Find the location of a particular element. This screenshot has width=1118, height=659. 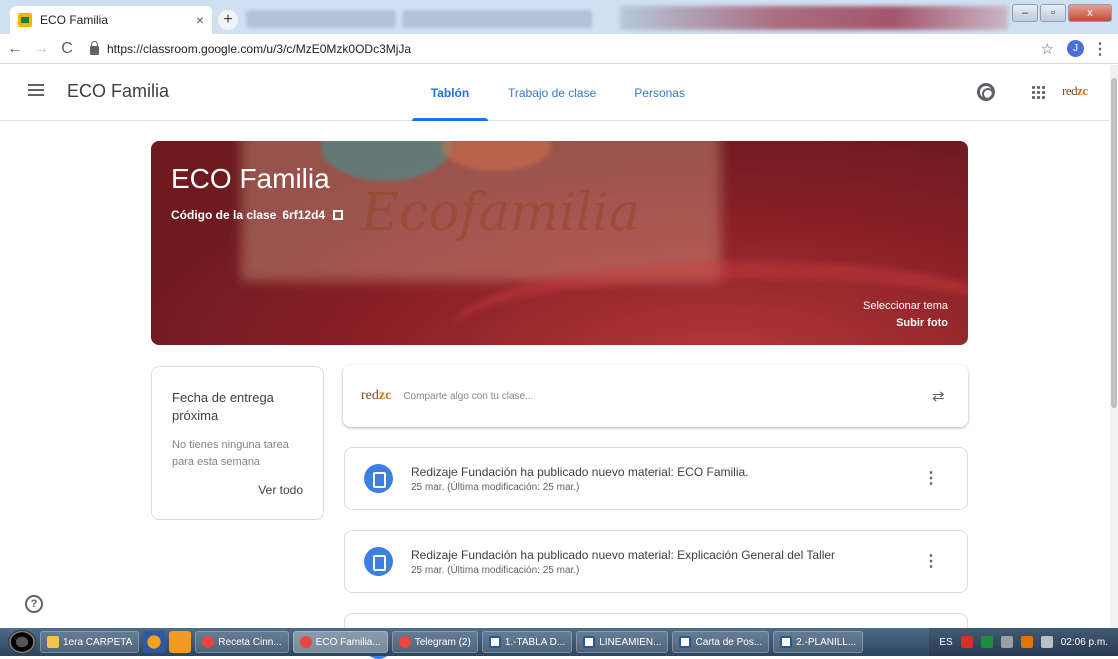

repost-icon: ⇄ is located at coordinates (939, 396).